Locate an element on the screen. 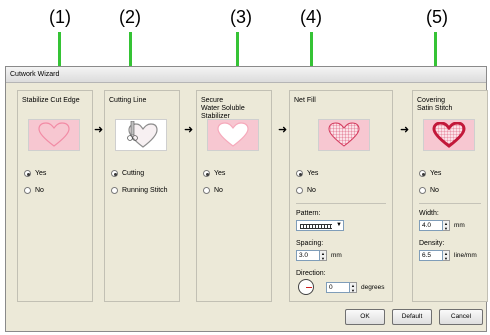  spacing-input: 3.0 is located at coordinates (308, 255).